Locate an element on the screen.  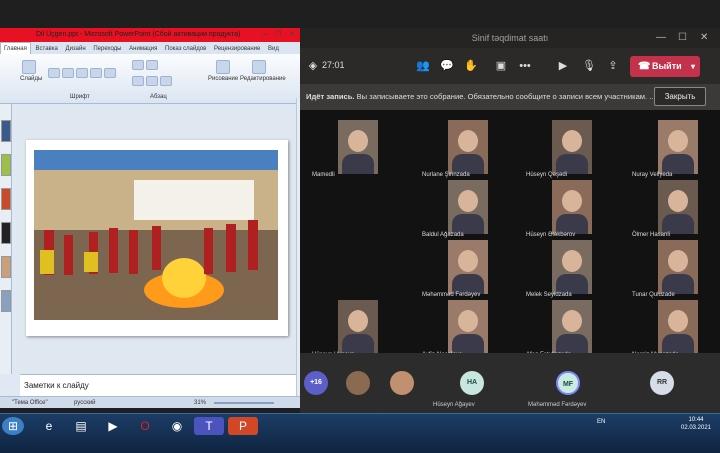
microphone-icon: 🎙 is located at coordinates (589, 66).